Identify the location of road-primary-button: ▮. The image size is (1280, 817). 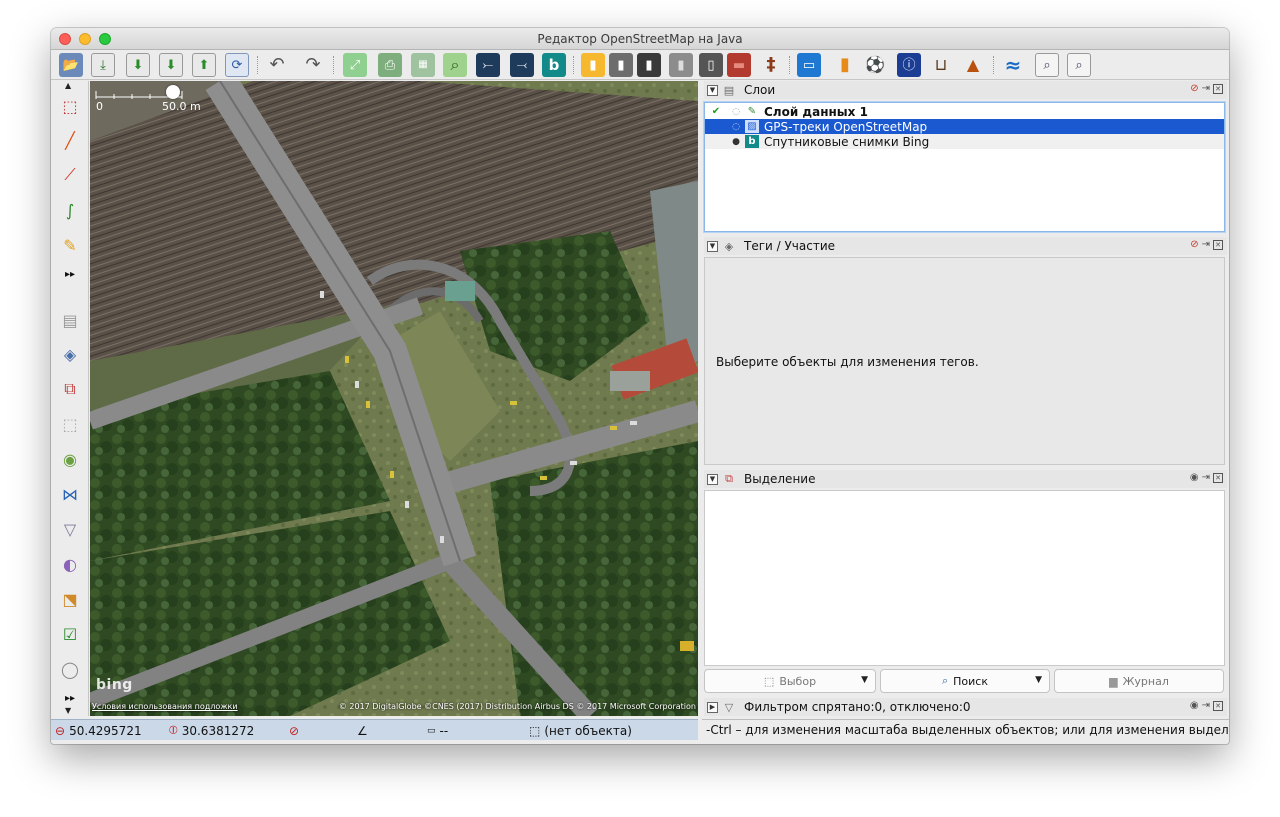
(593, 65).